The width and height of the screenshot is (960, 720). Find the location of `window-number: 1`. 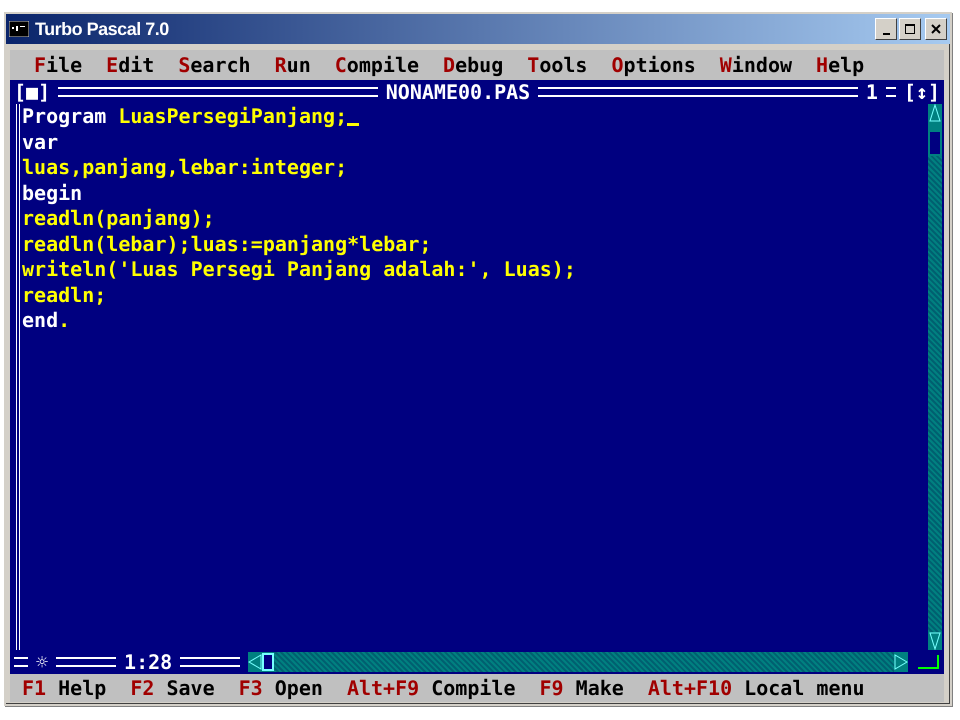

window-number: 1 is located at coordinates (872, 92).